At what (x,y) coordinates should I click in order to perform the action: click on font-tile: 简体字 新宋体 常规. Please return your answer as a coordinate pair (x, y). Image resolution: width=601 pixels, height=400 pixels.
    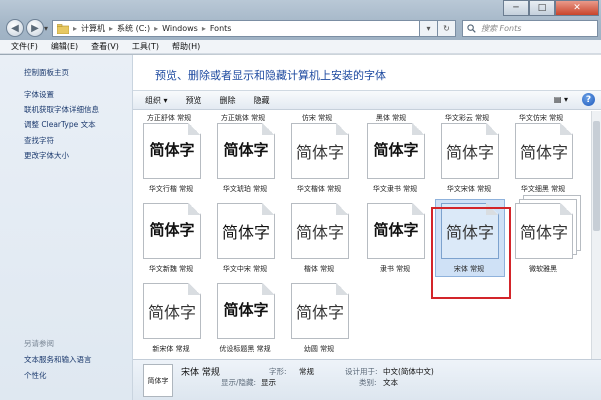
    Looking at the image, I should click on (171, 321).